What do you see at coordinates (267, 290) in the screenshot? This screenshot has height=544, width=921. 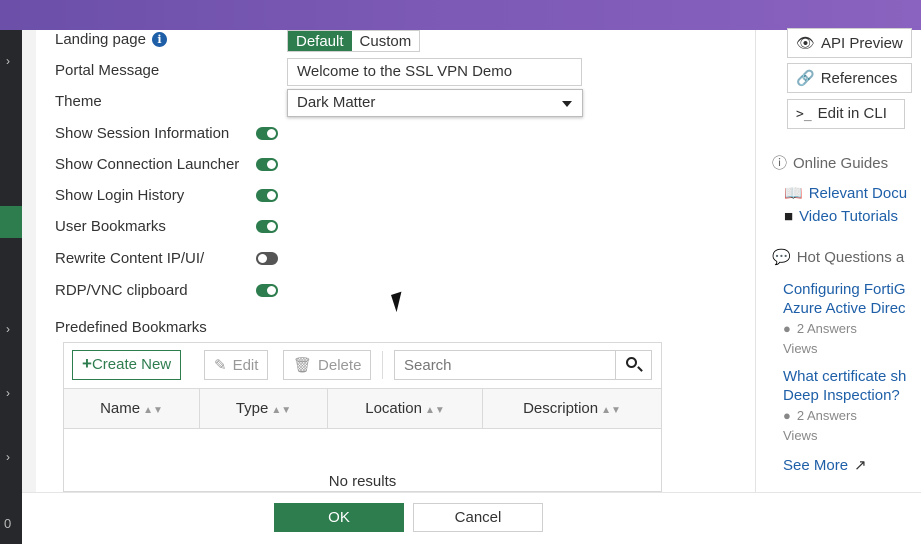 I see `toggle-rdp-clipboard` at bounding box center [267, 290].